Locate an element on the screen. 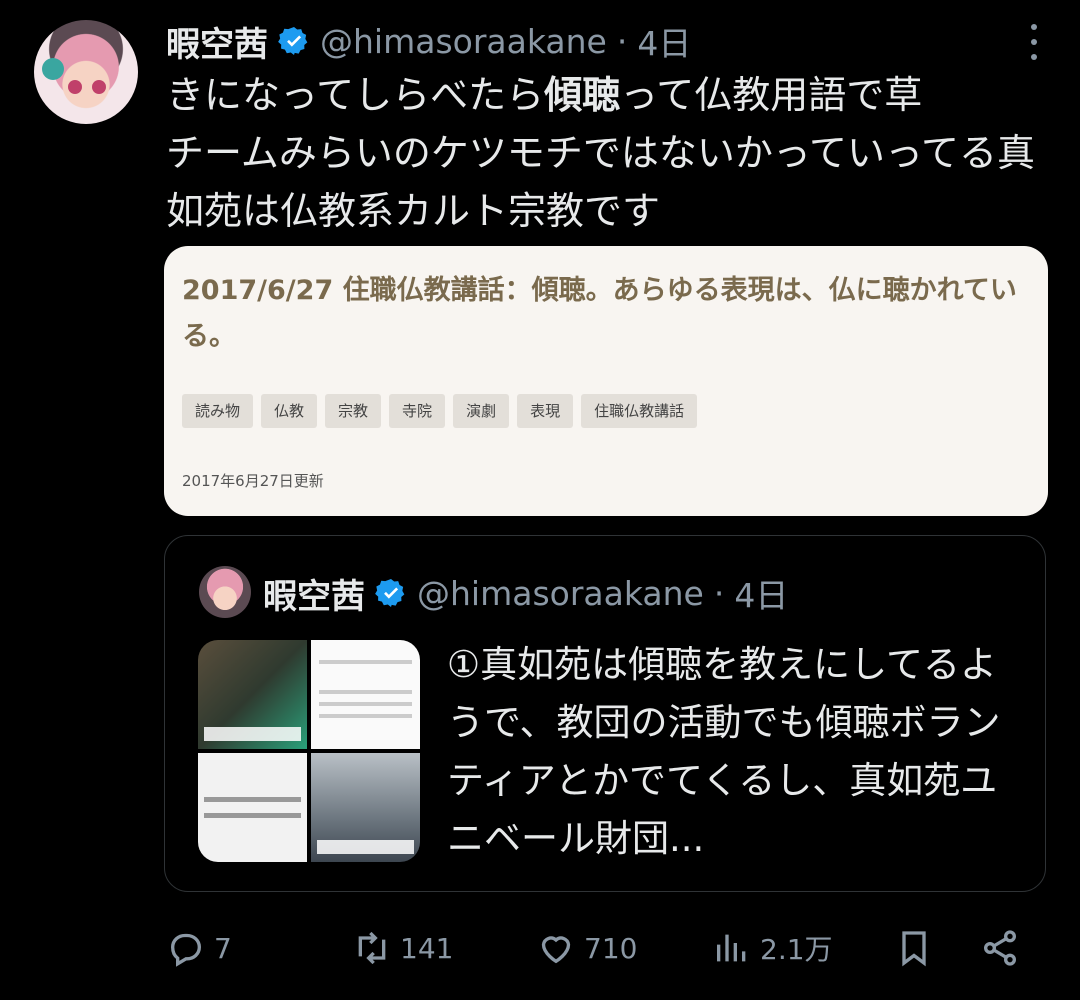 This screenshot has width=1080, height=1000. retweet-button: 141 is located at coordinates (402, 948).